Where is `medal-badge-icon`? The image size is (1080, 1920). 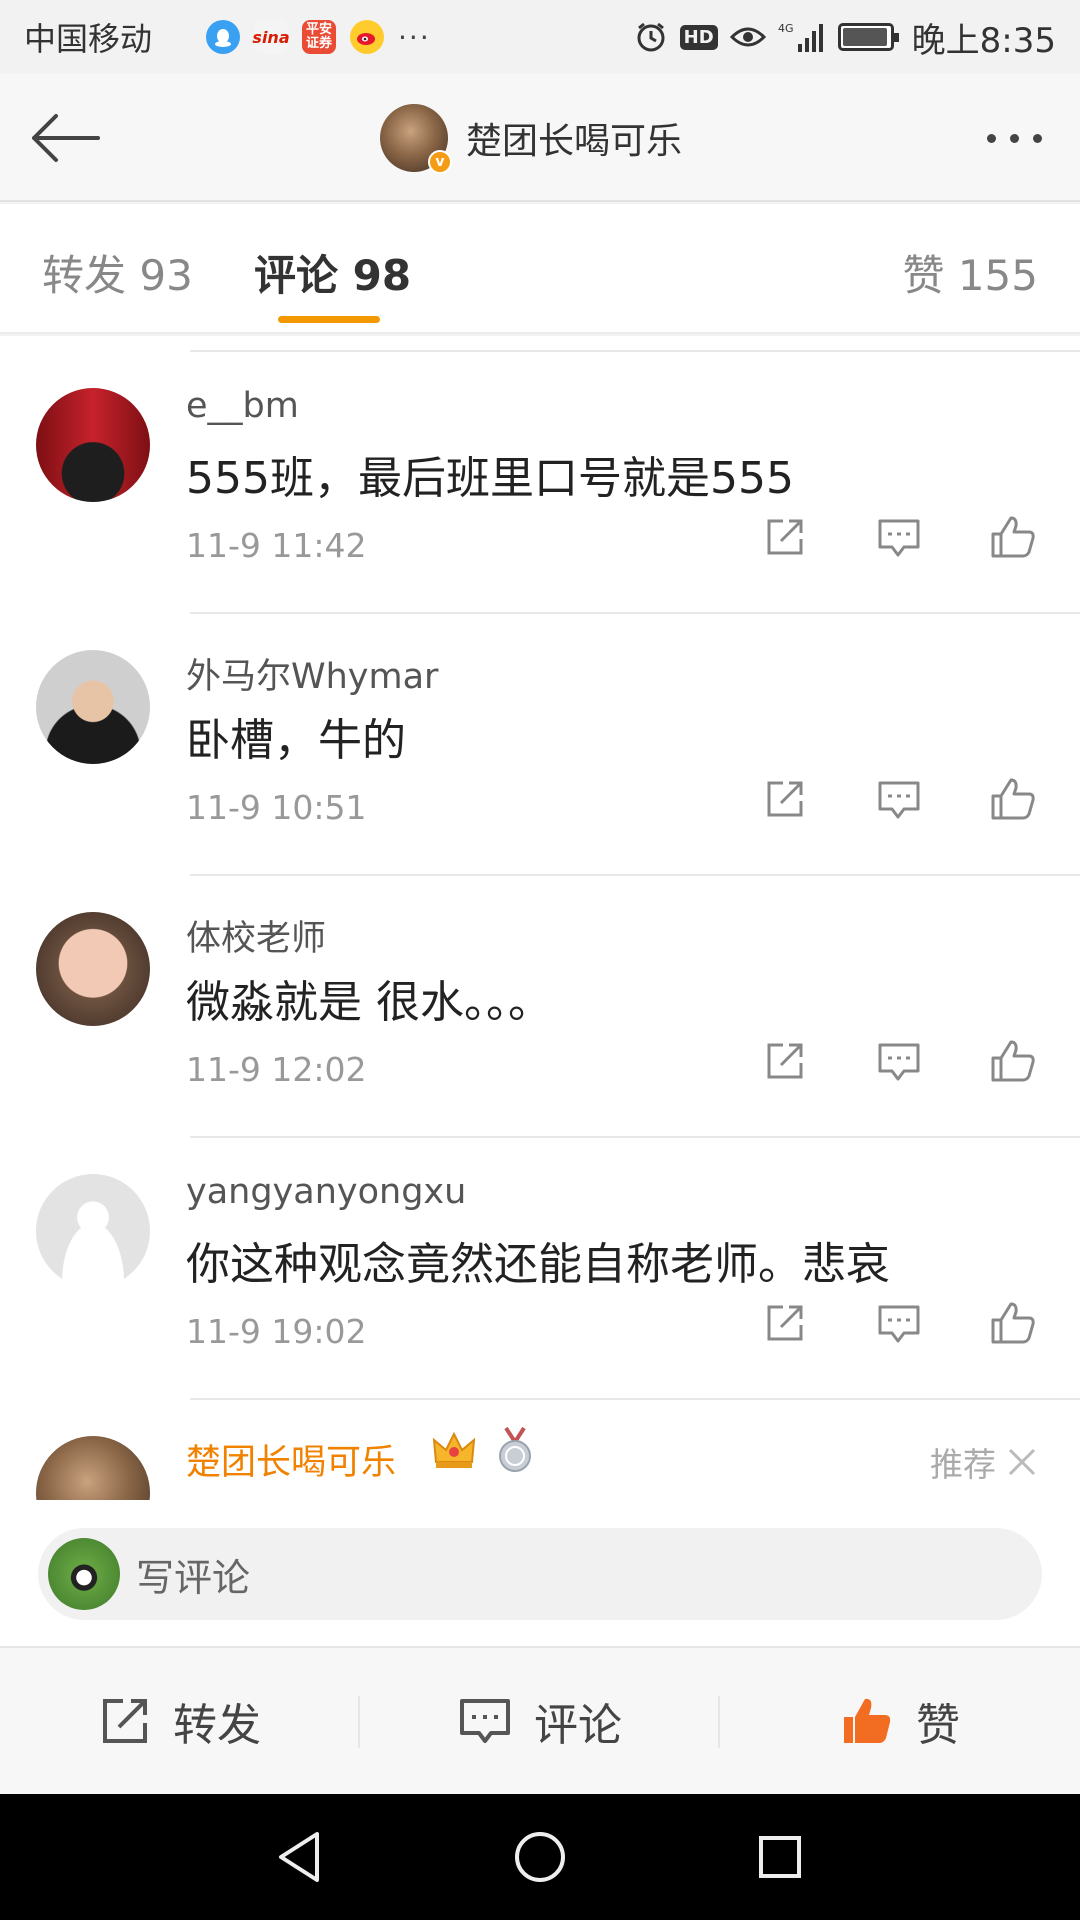
medal-badge-icon is located at coordinates (515, 1449).